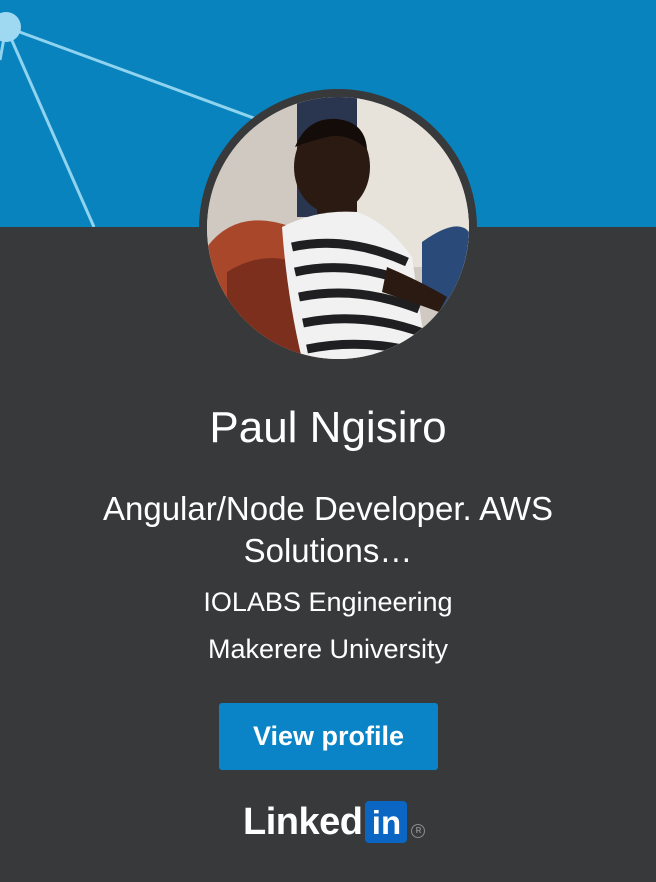 This screenshot has width=656, height=882. I want to click on profile-photo, so click(338, 228).